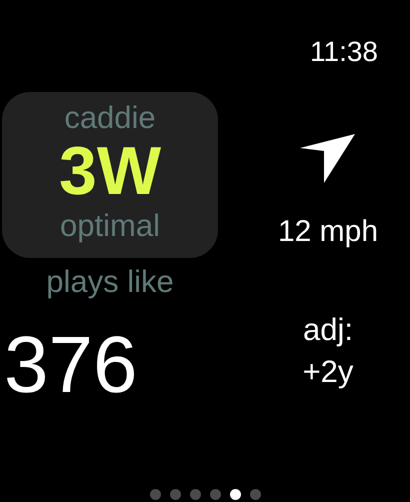 The width and height of the screenshot is (410, 502). I want to click on clock-time: 11:38, so click(344, 52).